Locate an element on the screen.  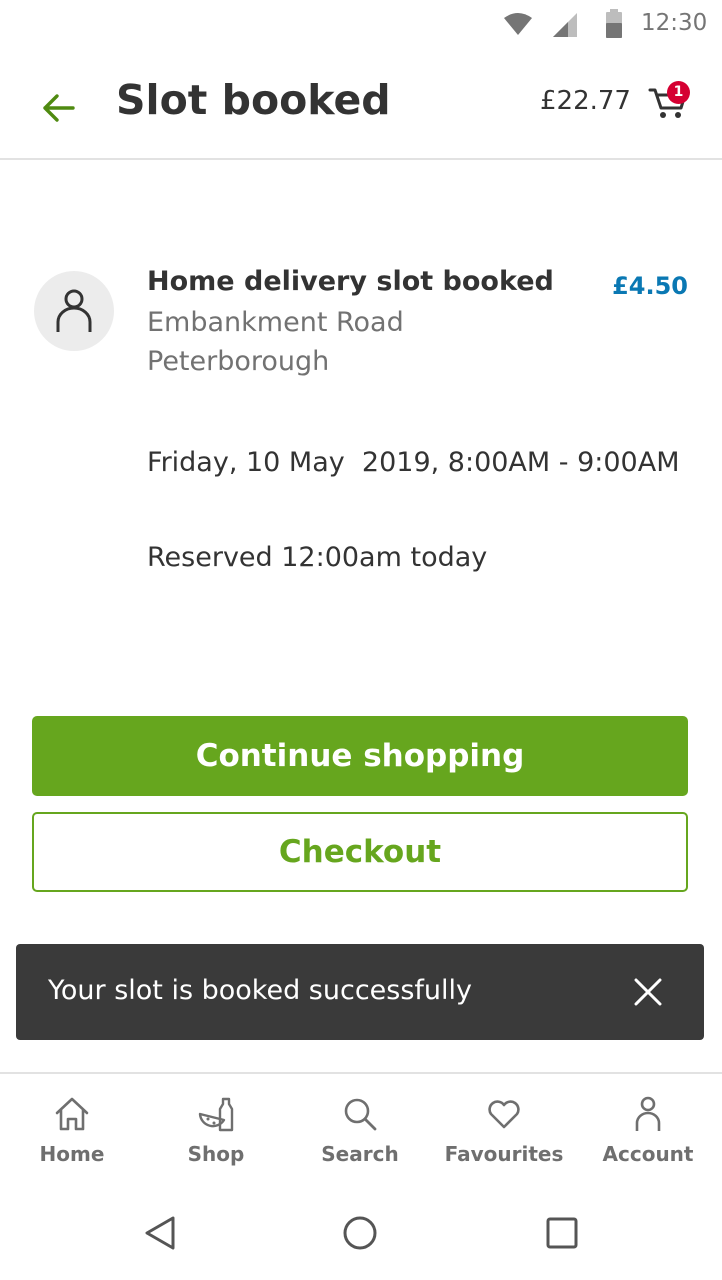
nav-favourites: Favourites is located at coordinates (504, 1130).